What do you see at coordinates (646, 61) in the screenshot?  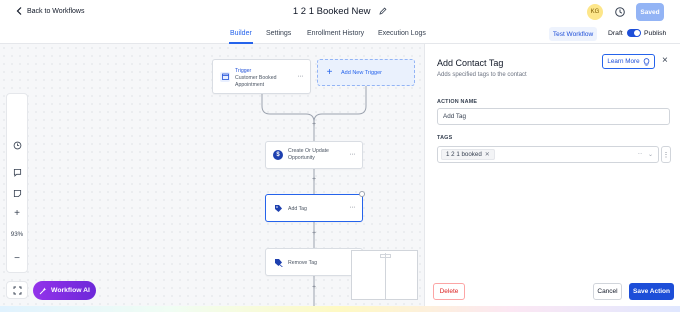 I see `lightbulb-icon` at bounding box center [646, 61].